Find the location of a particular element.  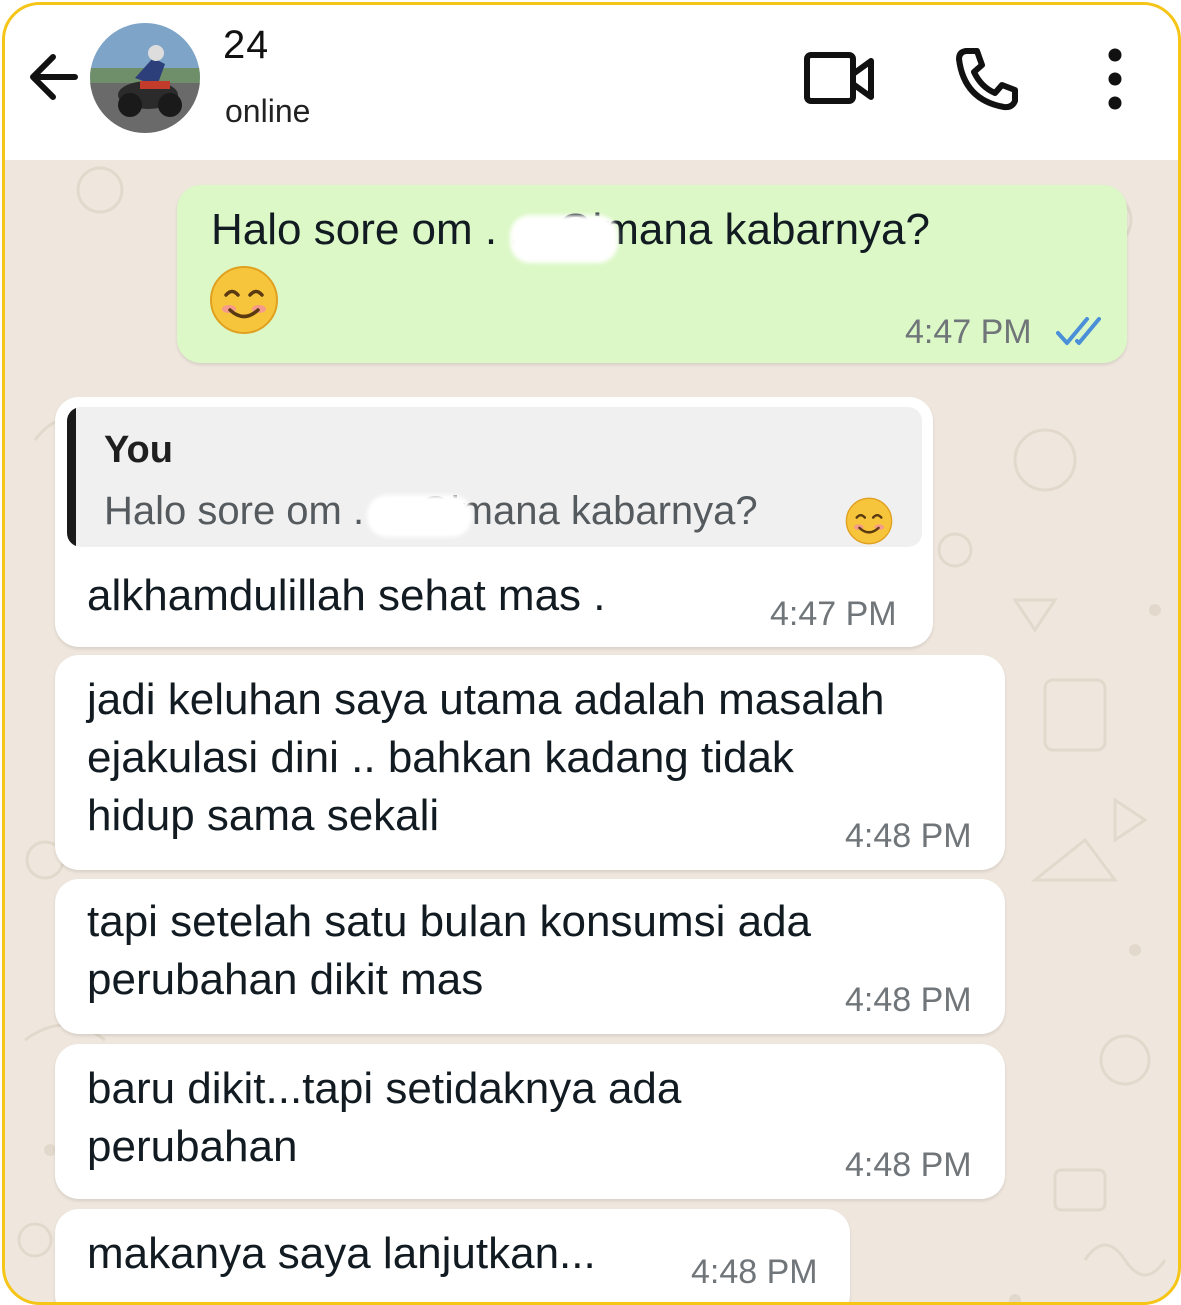

quote-author: You is located at coordinates (138, 450).